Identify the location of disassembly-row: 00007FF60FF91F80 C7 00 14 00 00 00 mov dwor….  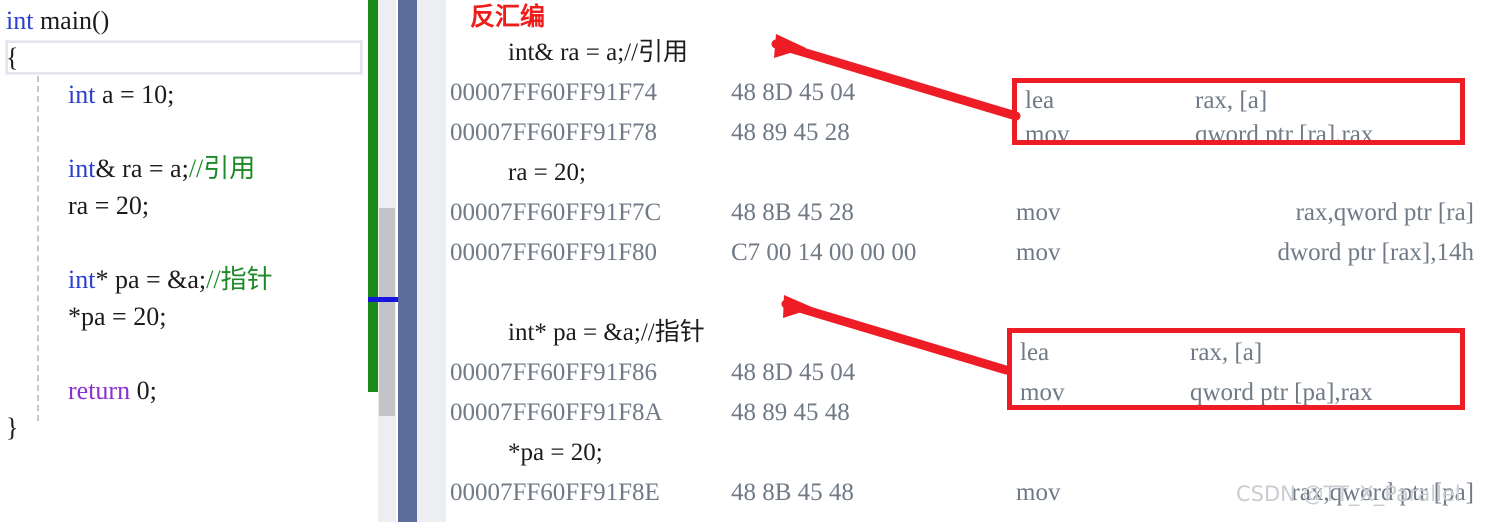
(967, 253).